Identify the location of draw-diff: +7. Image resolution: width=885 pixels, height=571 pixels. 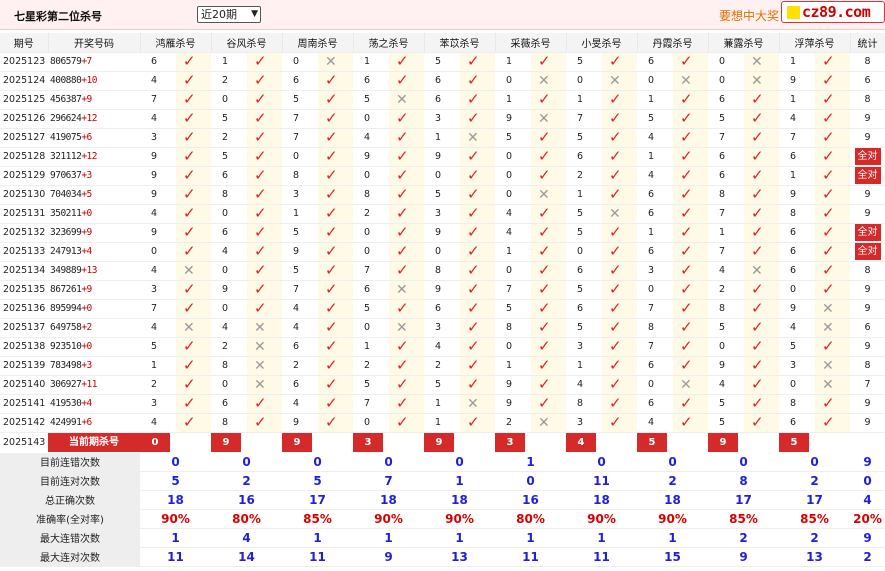
(86, 61).